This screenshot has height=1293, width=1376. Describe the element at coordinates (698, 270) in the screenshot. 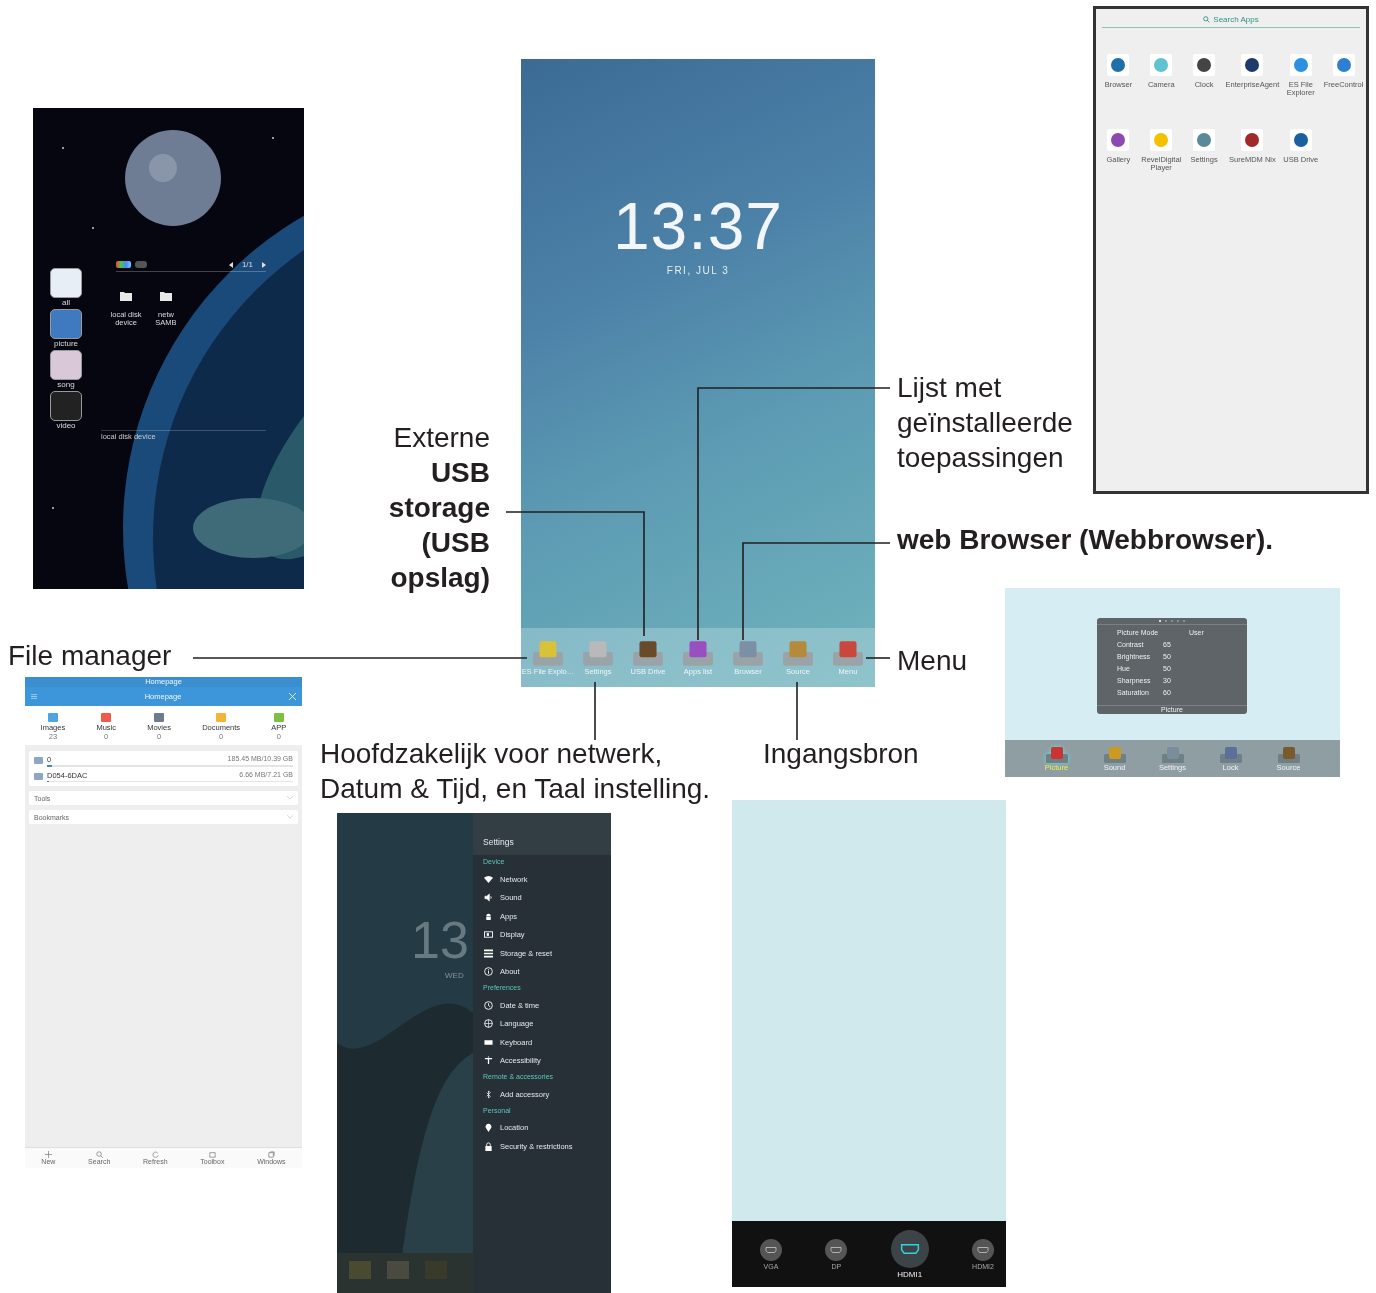

I see `clock-date: FRI, JUL 3` at that location.